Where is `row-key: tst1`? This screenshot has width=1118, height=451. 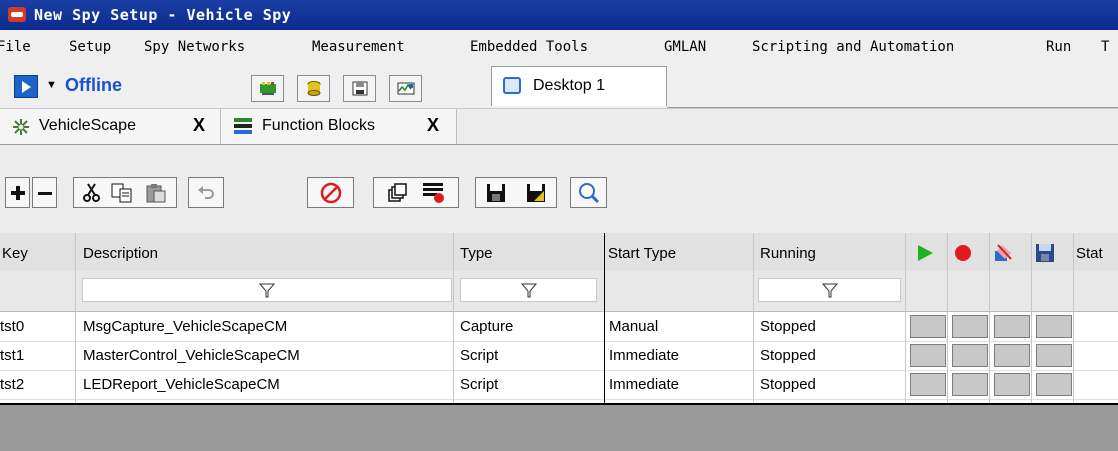
row-key: tst1 is located at coordinates (12, 355).